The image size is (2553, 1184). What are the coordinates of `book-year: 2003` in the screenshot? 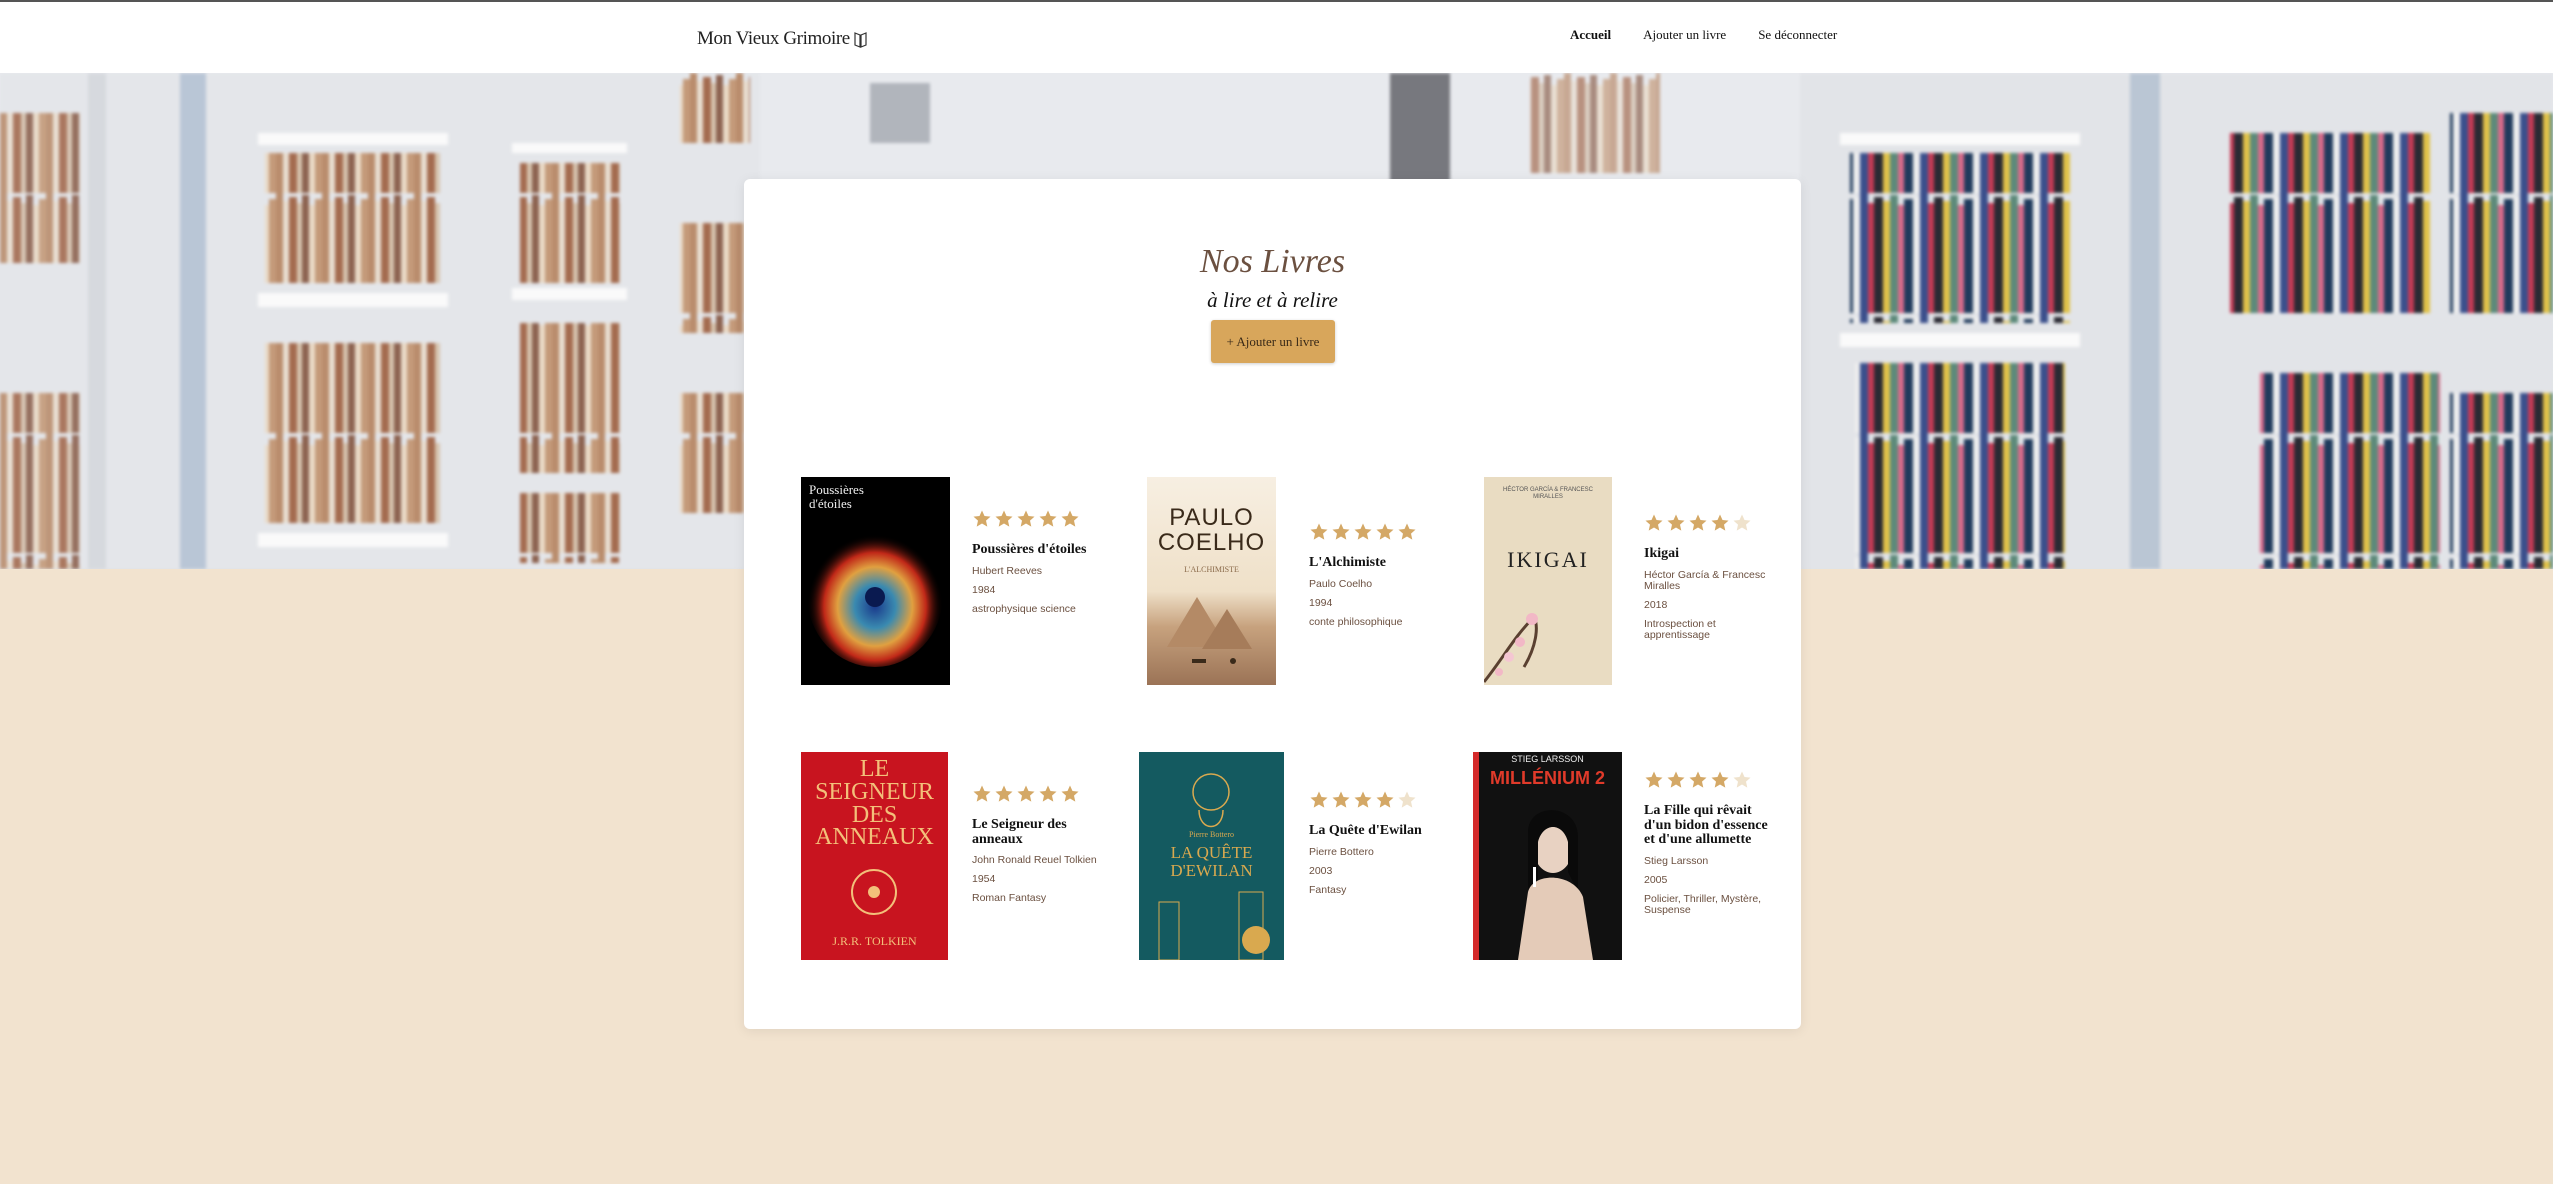 It's located at (1321, 870).